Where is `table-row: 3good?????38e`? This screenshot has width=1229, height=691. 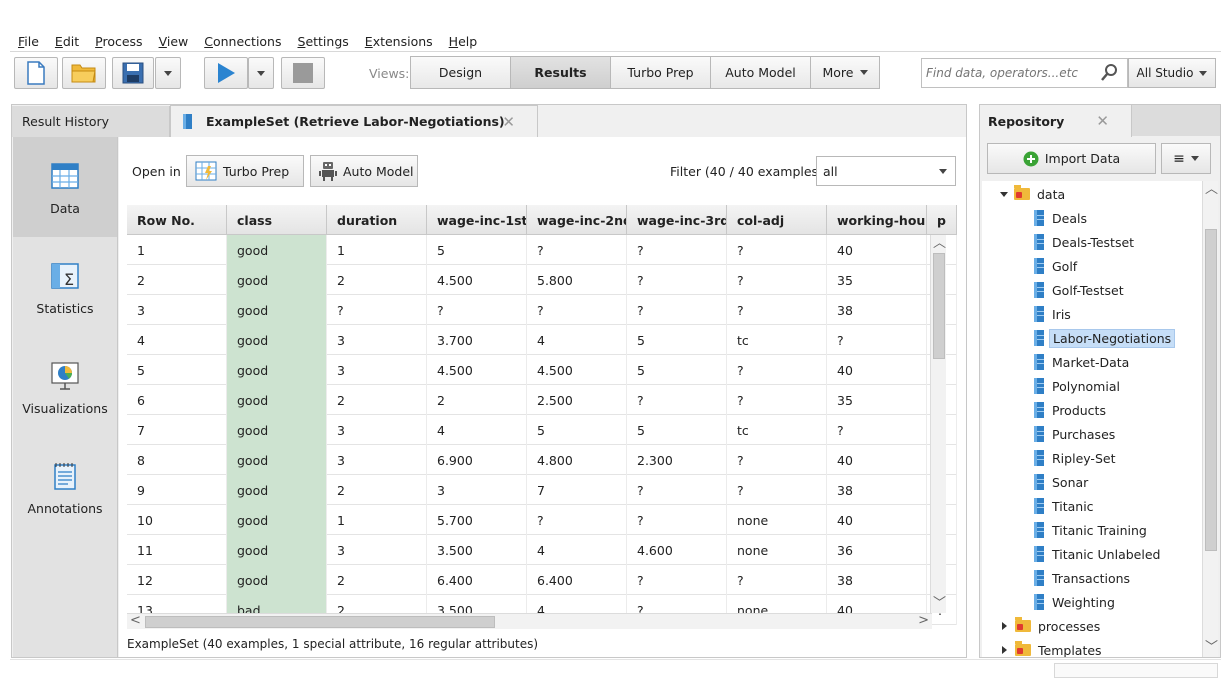 table-row: 3good?????38e is located at coordinates (542, 310).